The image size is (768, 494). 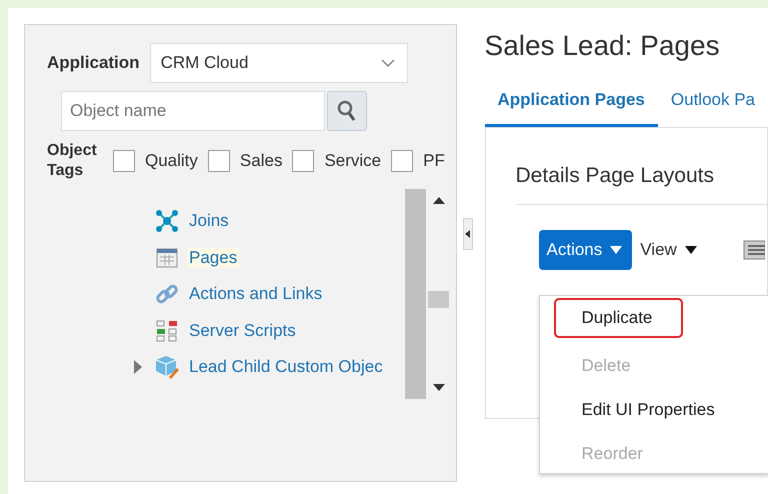 I want to click on flow-blocks-icon, so click(x=167, y=330).